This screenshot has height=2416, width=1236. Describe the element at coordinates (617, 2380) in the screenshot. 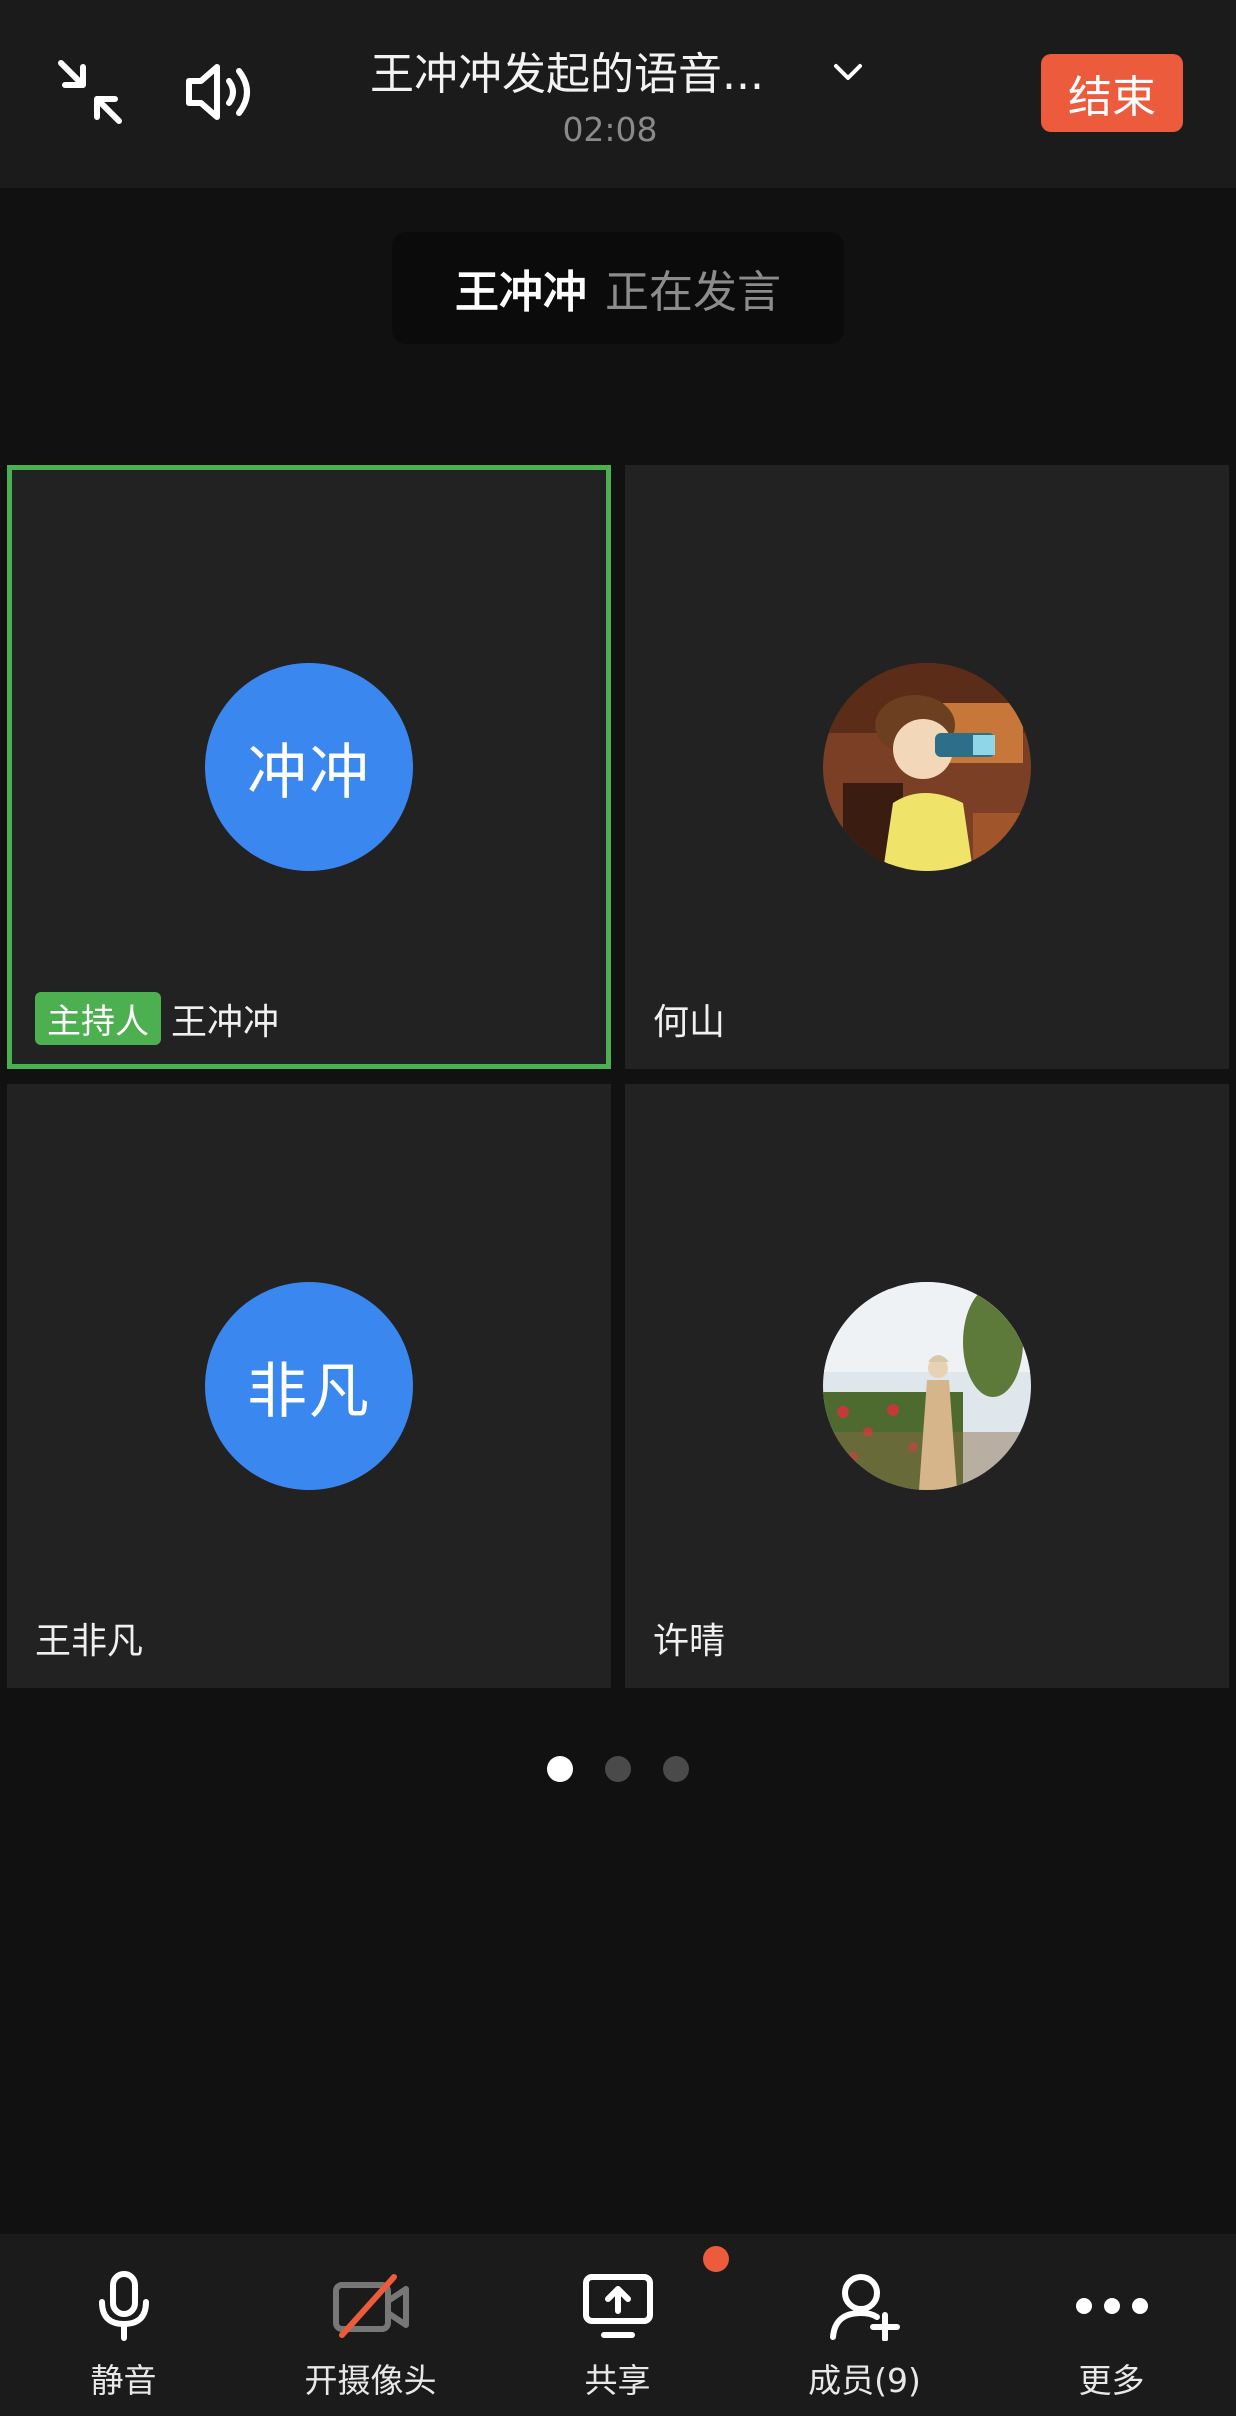

I see `share-label: 共享` at that location.